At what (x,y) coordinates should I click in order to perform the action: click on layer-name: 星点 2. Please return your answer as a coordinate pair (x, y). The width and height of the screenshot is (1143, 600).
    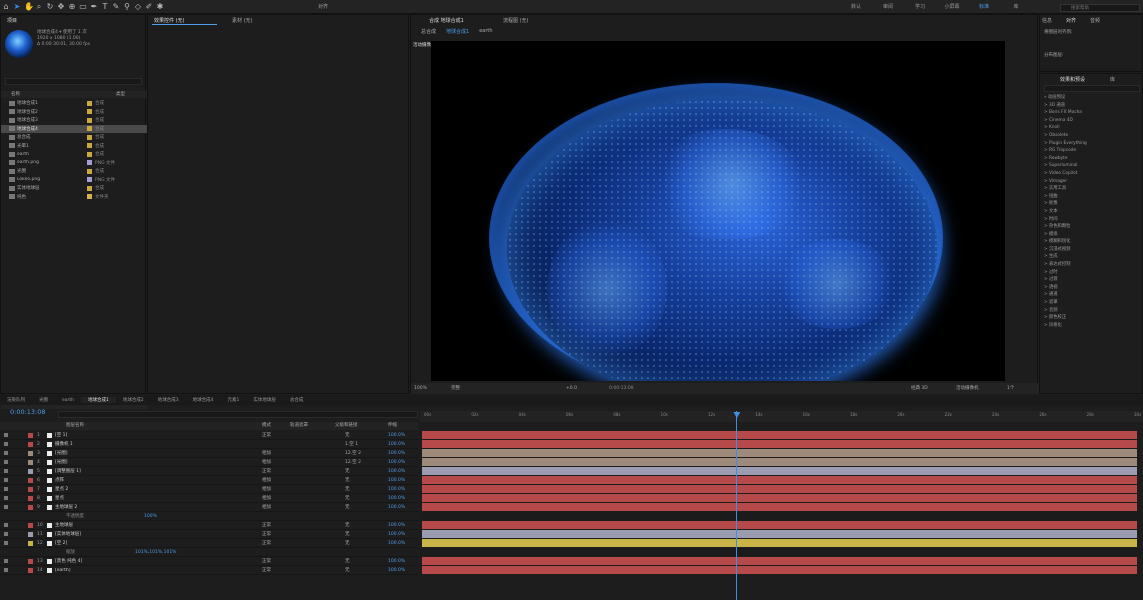
    Looking at the image, I should click on (115, 489).